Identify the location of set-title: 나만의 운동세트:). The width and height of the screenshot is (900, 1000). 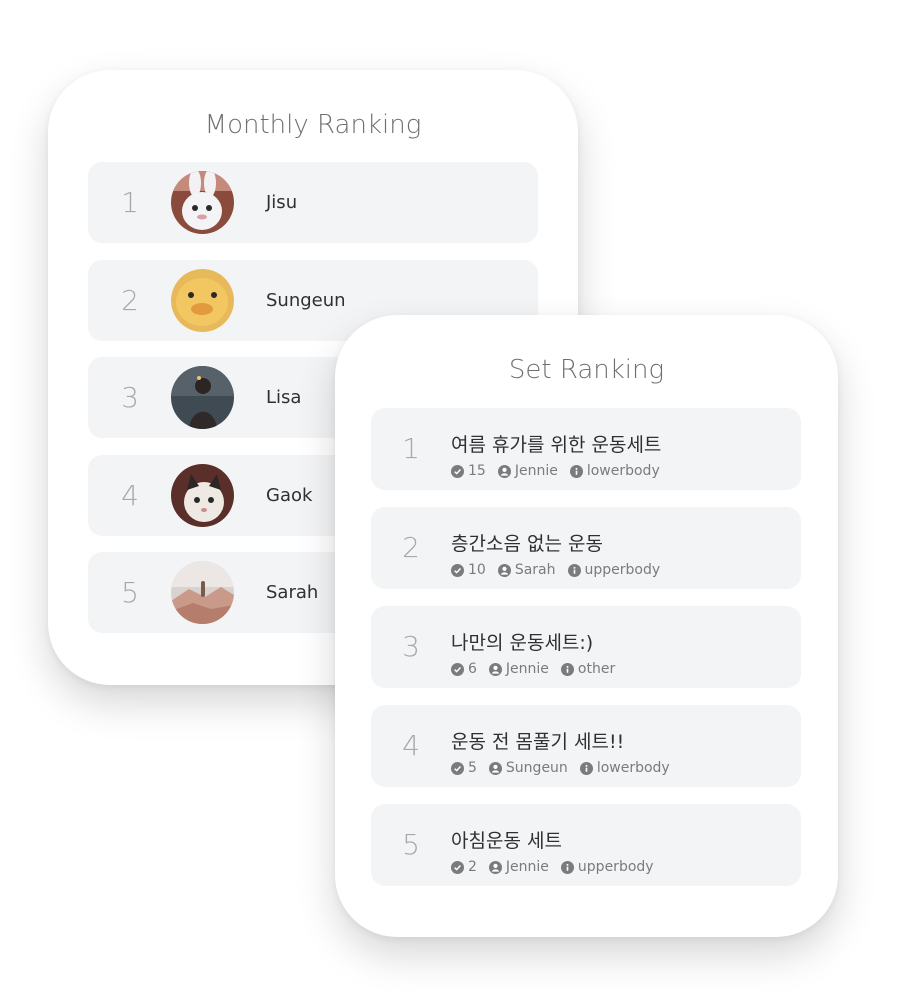
(522, 643).